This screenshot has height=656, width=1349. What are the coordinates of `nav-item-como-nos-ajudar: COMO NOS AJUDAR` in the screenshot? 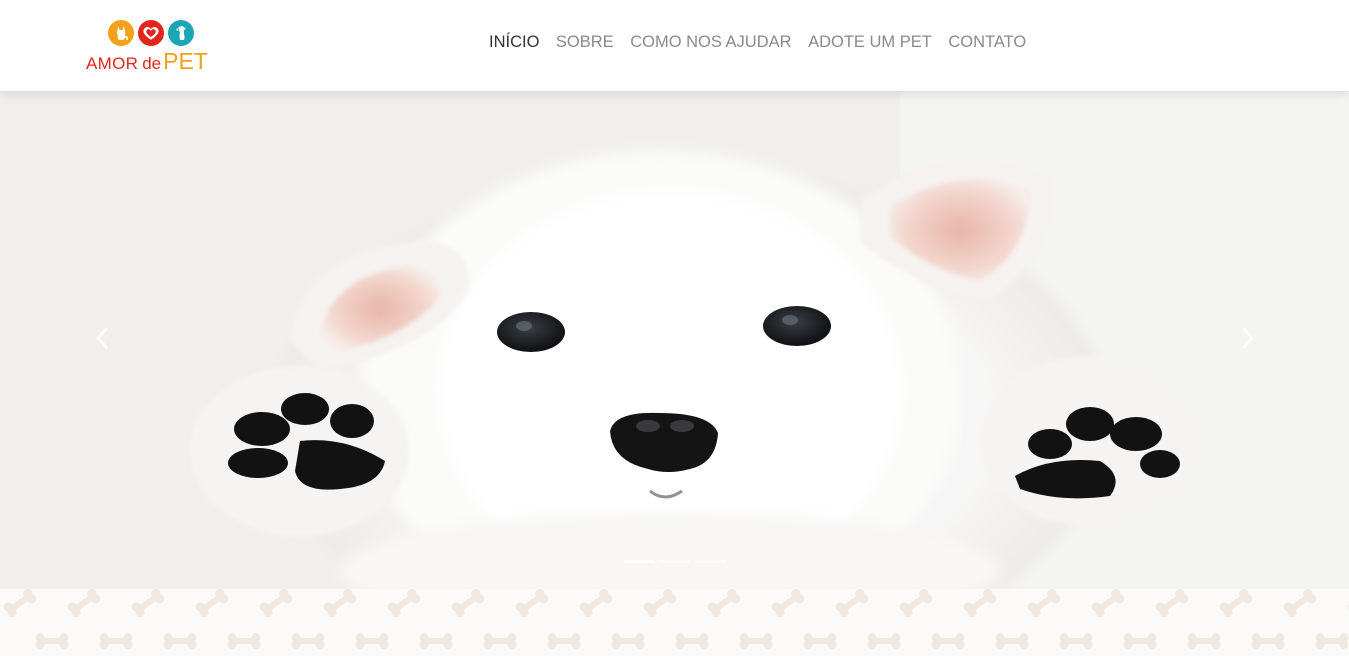 It's located at (710, 42).